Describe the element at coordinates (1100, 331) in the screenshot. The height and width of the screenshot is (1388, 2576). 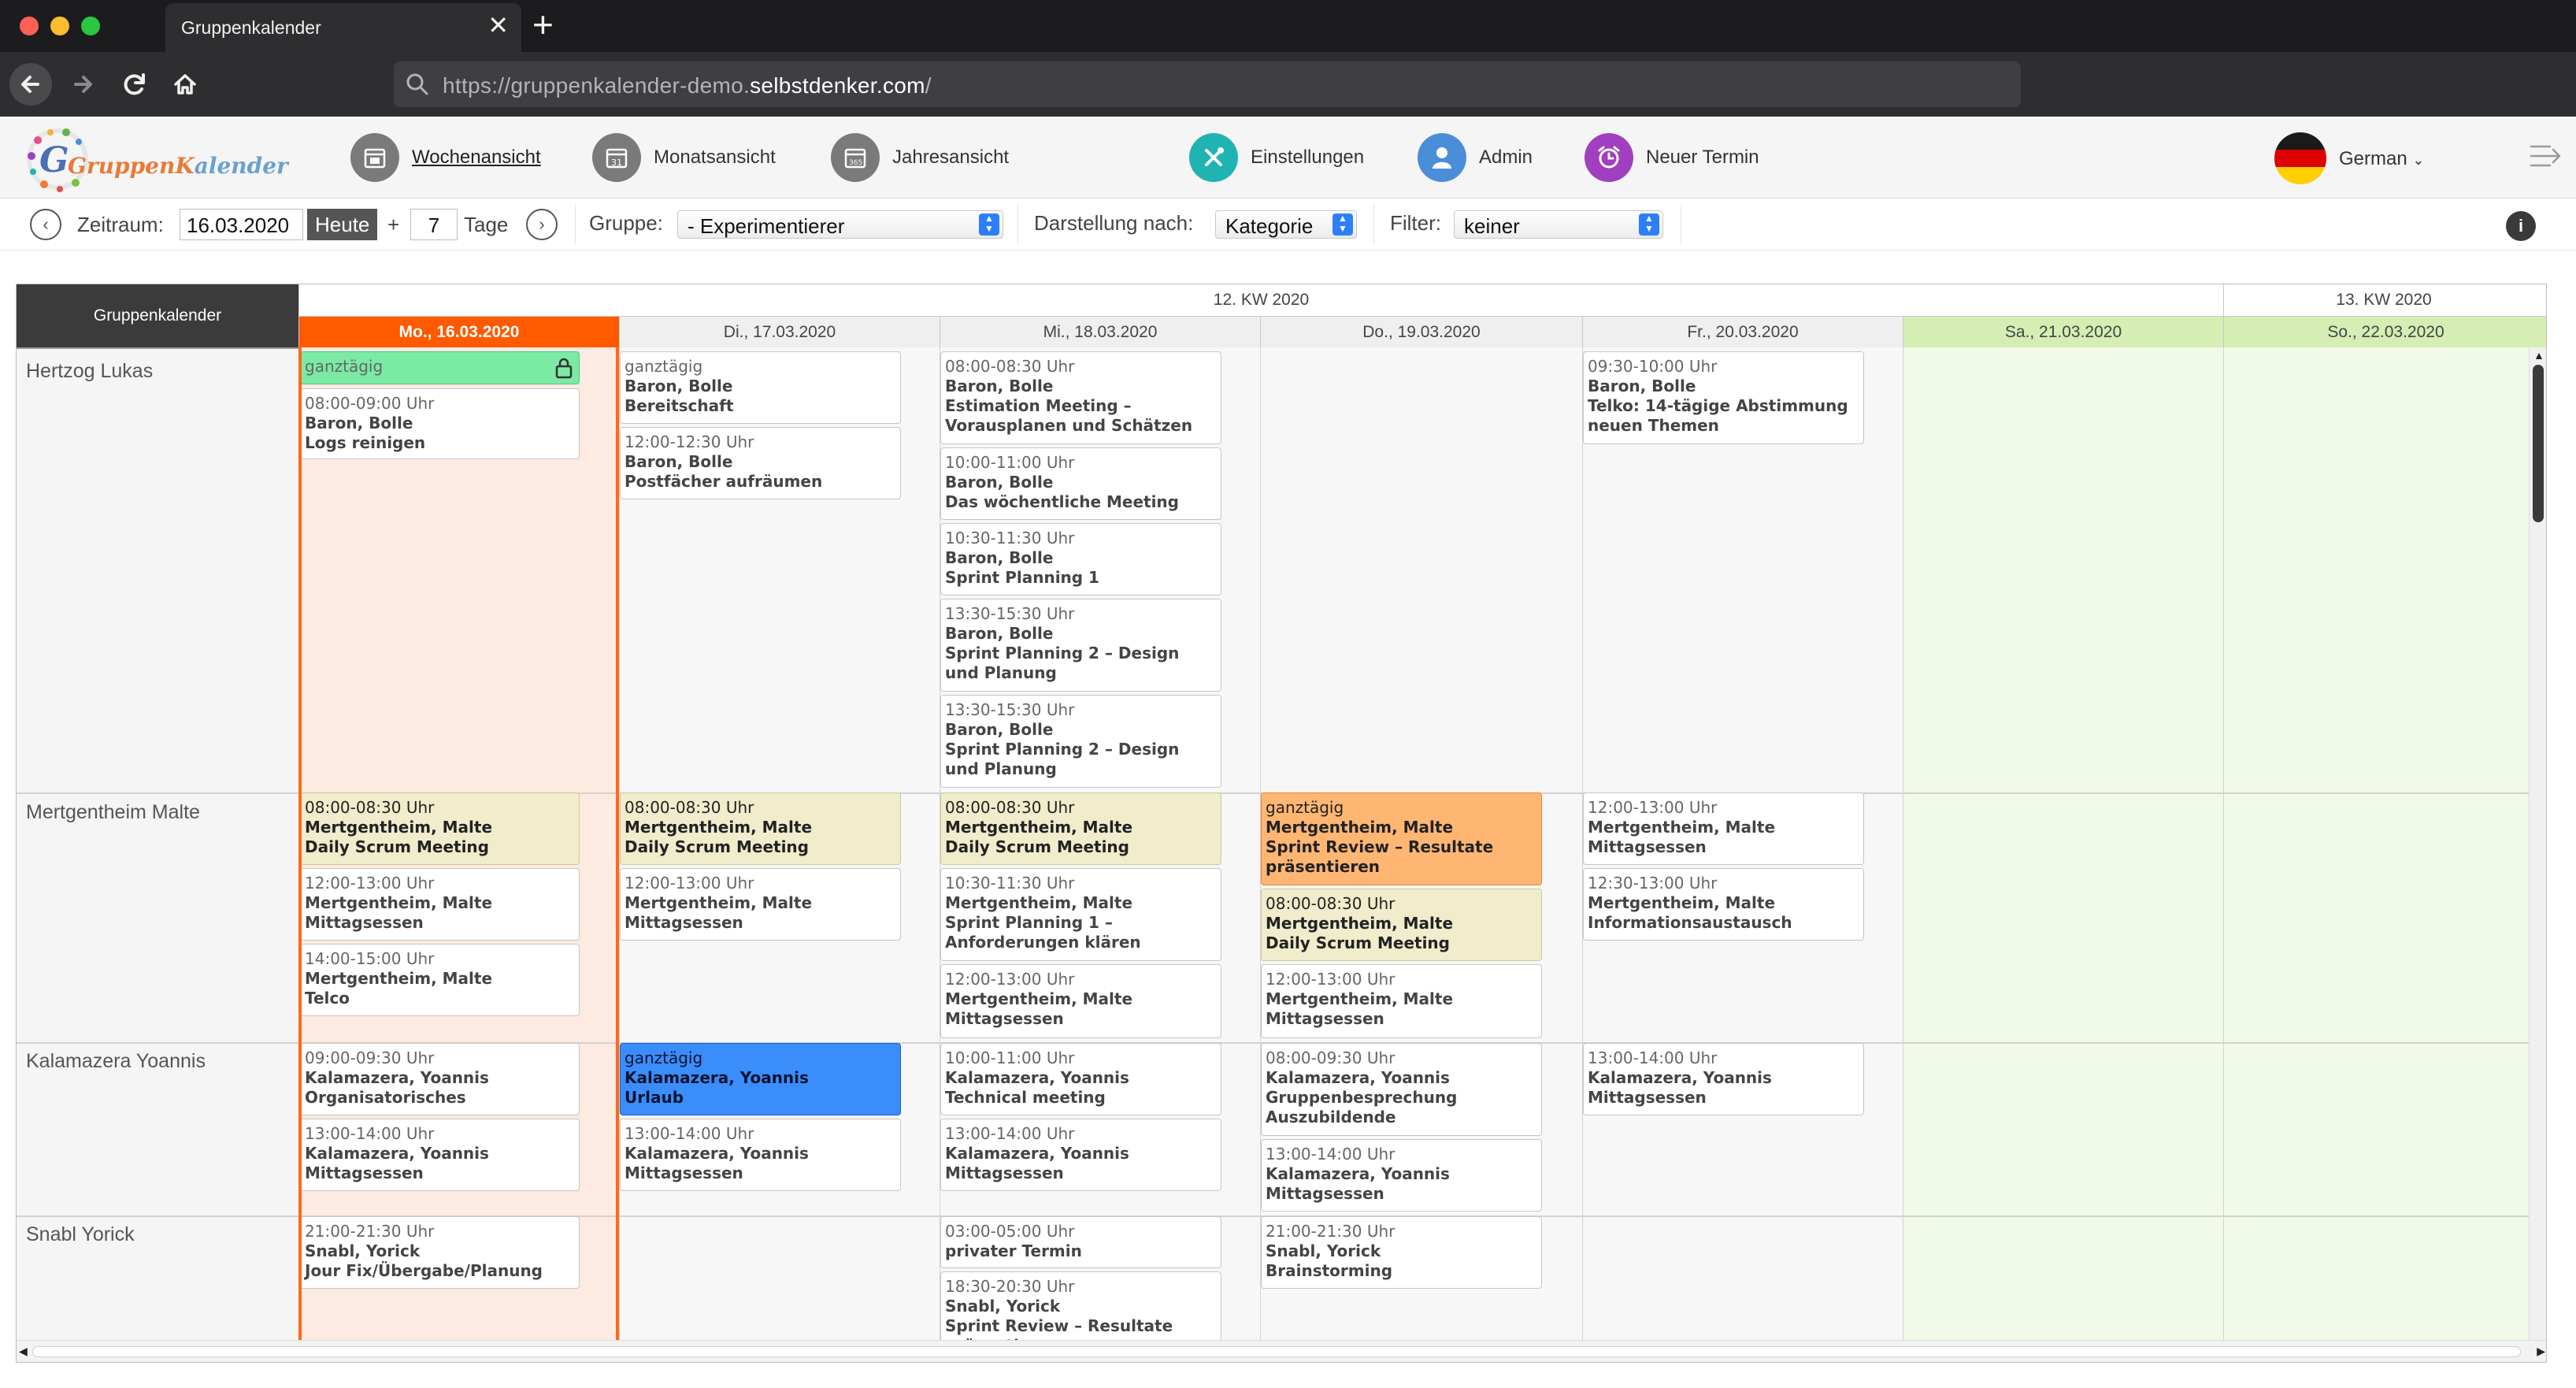
I see `day-header-wednesday: Mi., 18.03.2020` at that location.